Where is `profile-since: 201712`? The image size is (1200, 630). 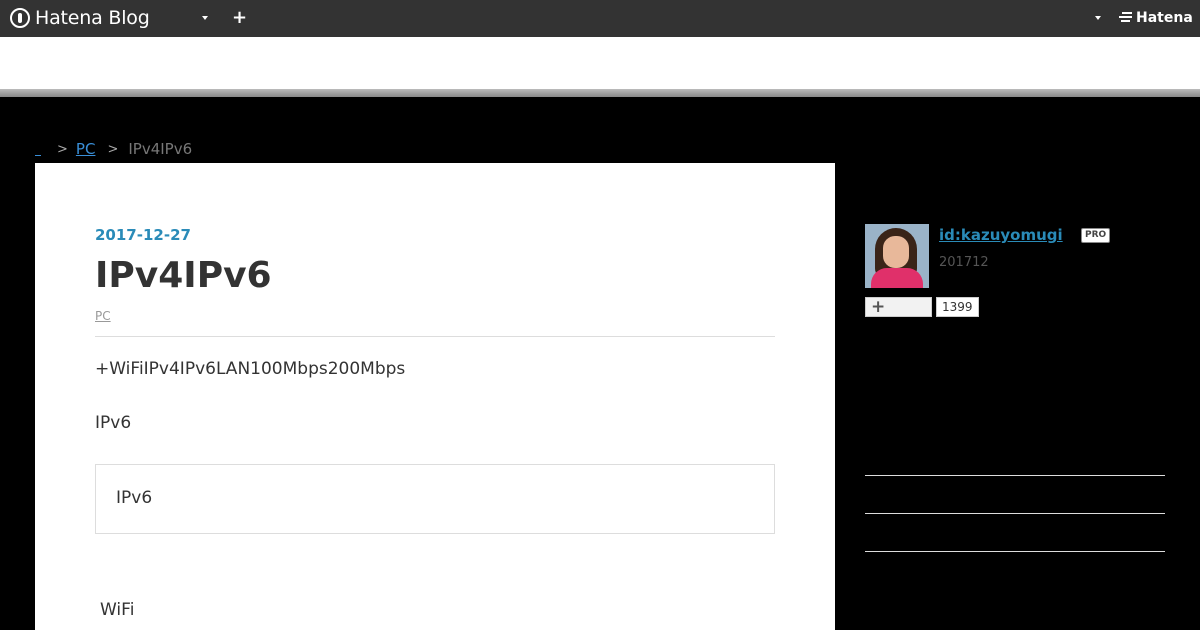
profile-since: 201712 is located at coordinates (964, 262).